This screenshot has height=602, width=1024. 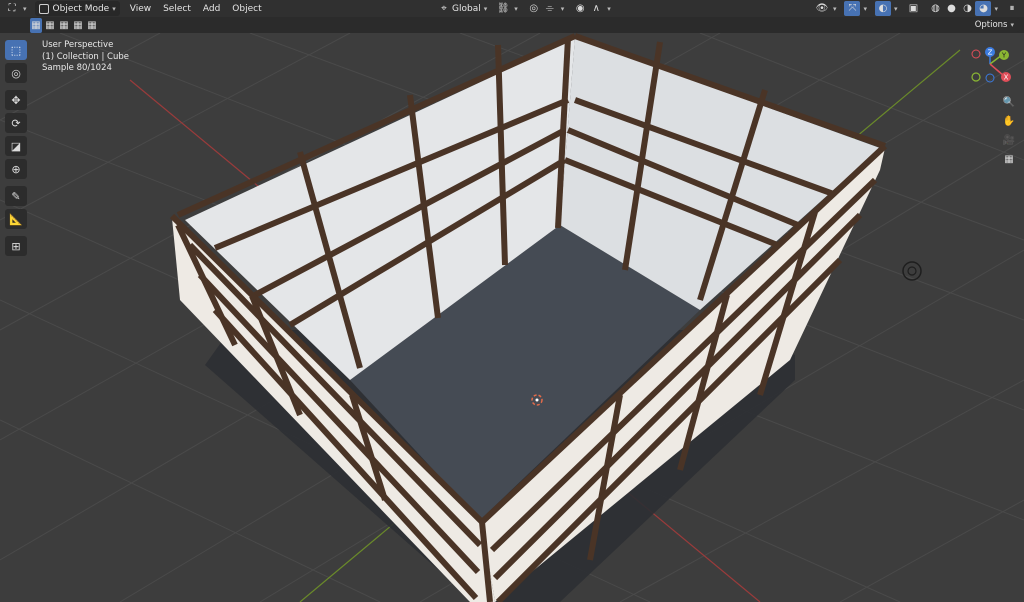 I want to click on editor-type-button: ⛶ ▾, so click(x=15, y=8).